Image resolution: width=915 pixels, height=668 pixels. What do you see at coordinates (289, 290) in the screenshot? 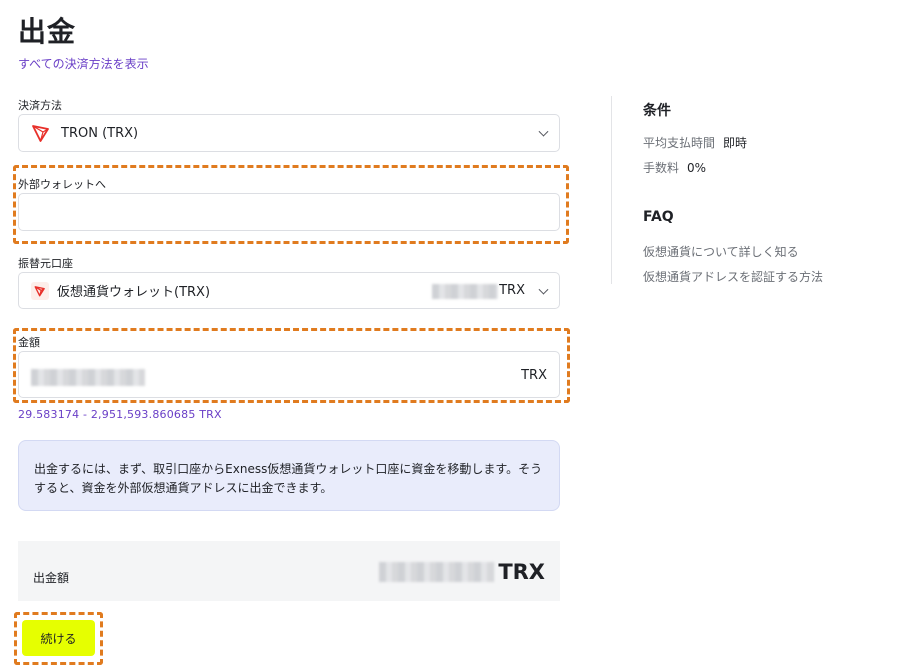
I see `source-account-select: 仮想通貨ウォレット(TRX) TRX` at bounding box center [289, 290].